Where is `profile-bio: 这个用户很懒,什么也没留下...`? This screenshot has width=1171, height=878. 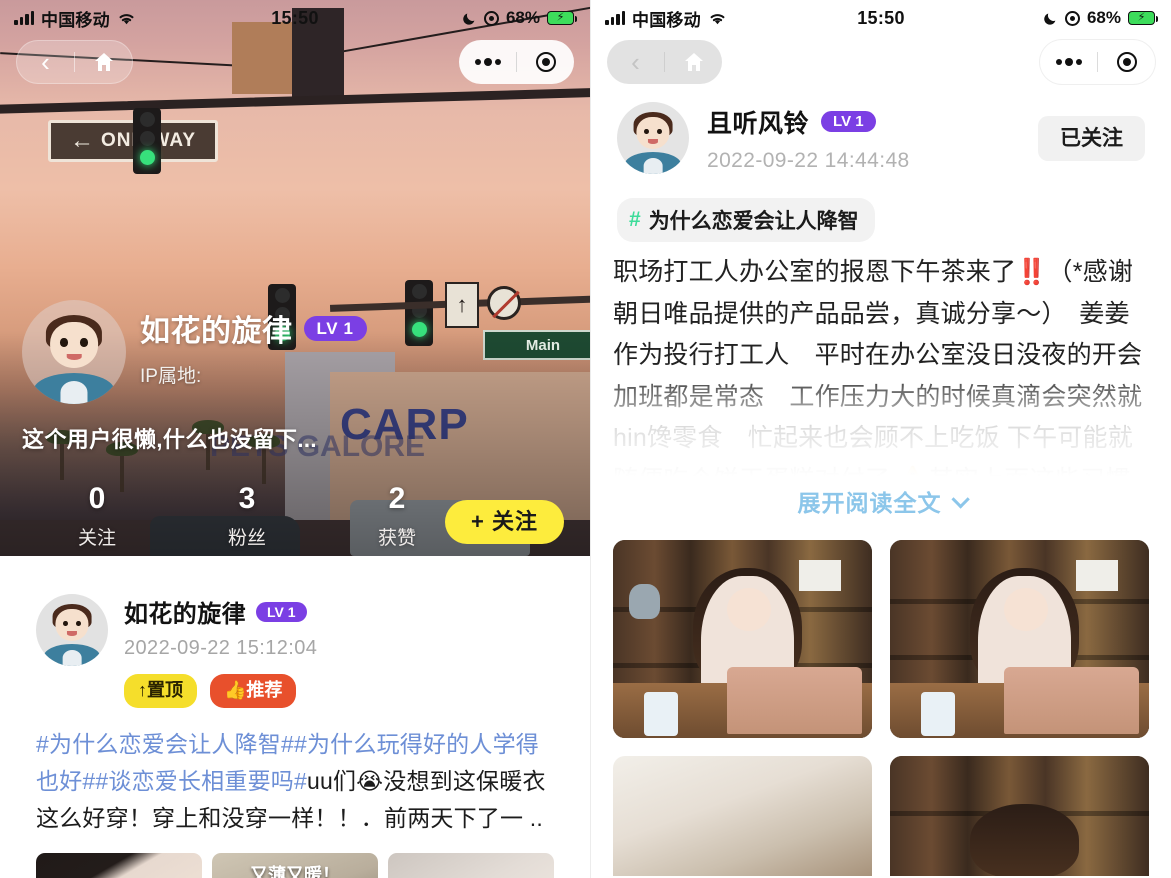 profile-bio: 这个用户很懒,什么也没留下... is located at coordinates (169, 439).